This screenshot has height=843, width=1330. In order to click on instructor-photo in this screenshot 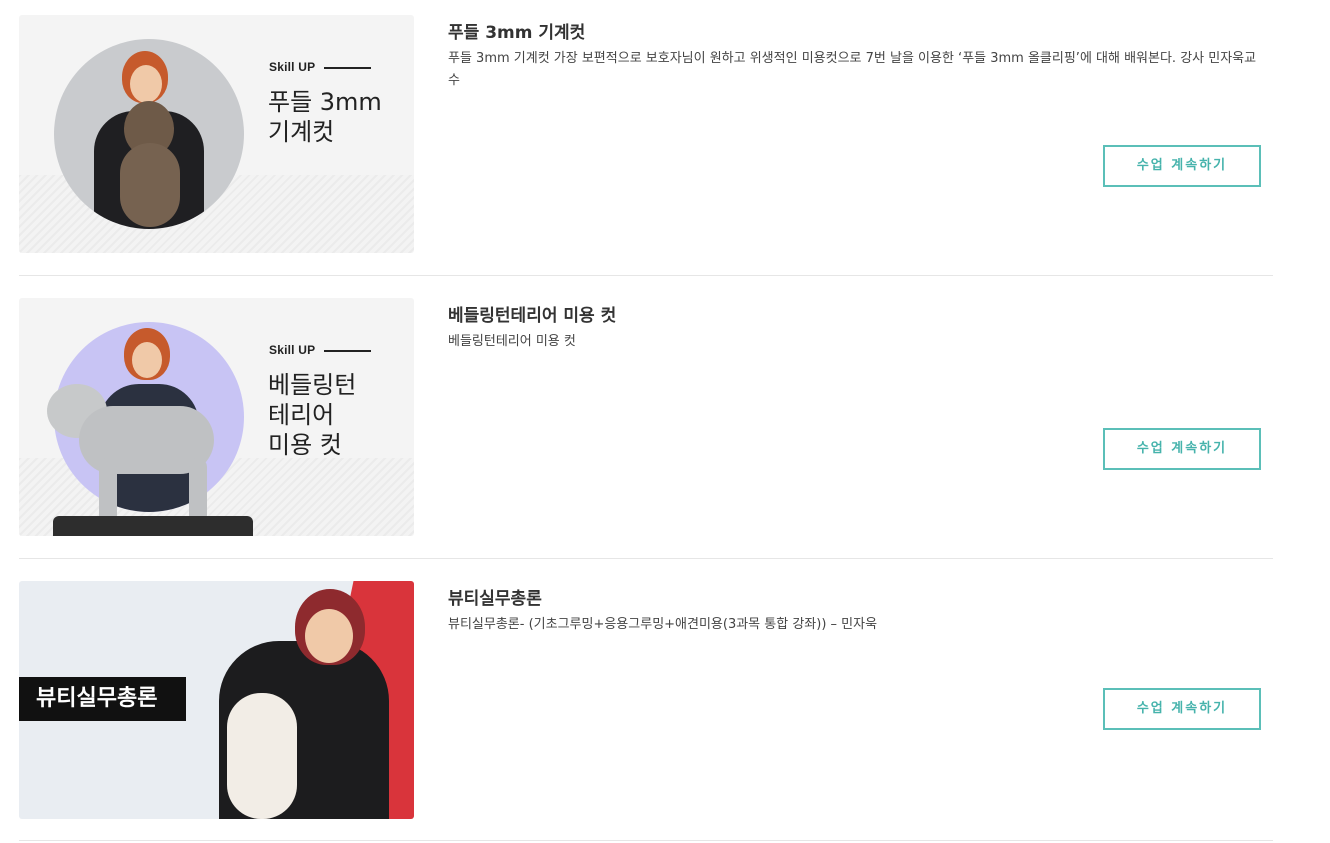, I will do `click(149, 134)`.